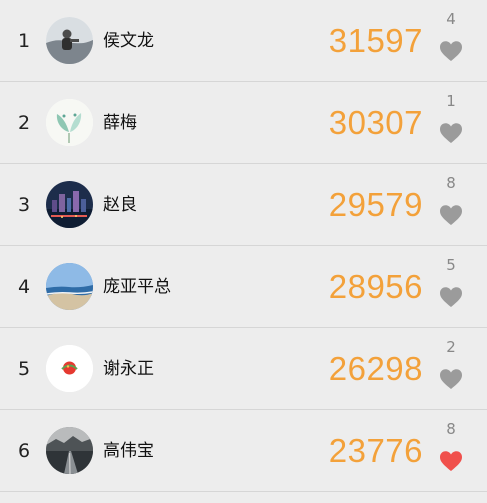  I want to click on score-value: 30307, so click(375, 122).